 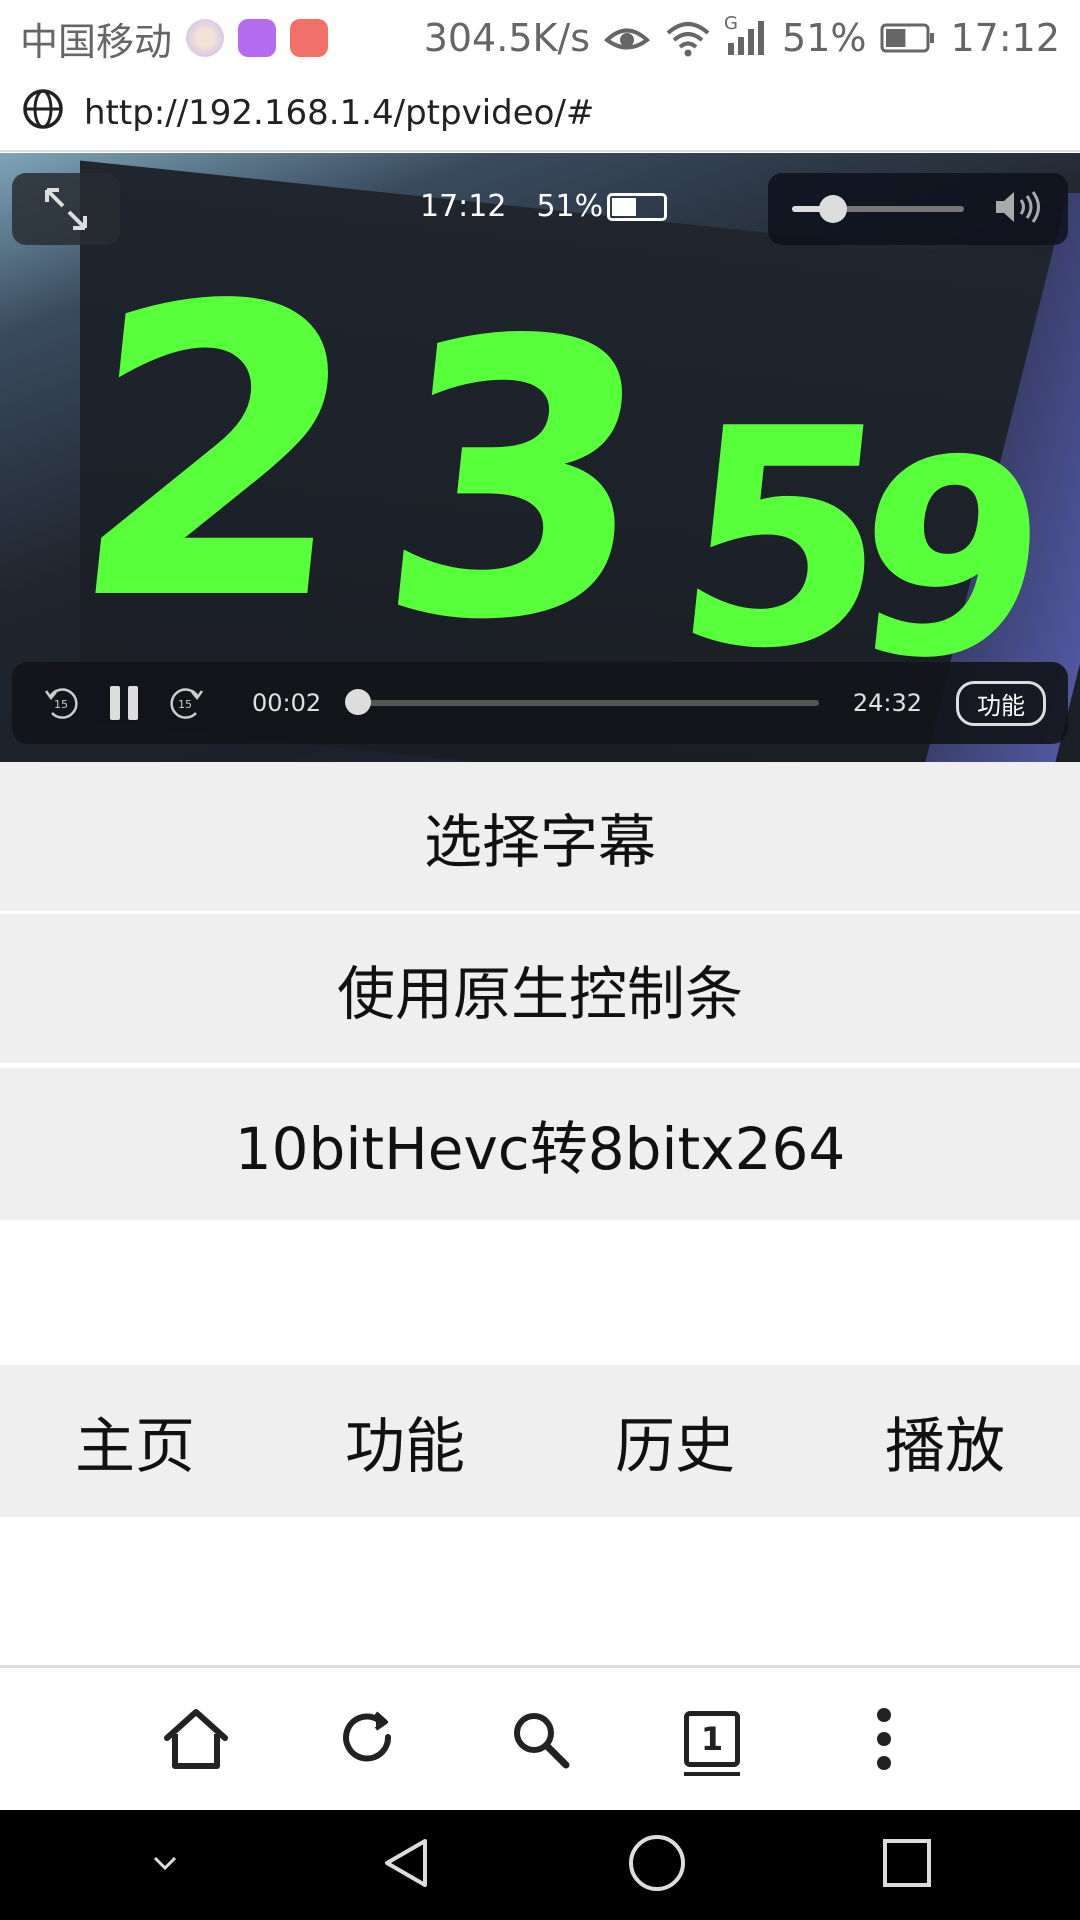 I want to click on fullscreen-button, so click(x=66, y=209).